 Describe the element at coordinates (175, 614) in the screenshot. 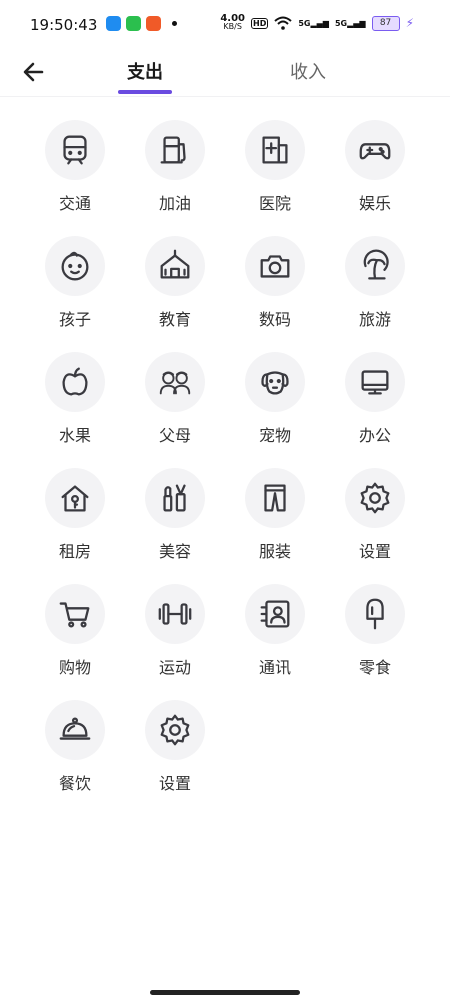

I see `dumbbell-icon` at that location.